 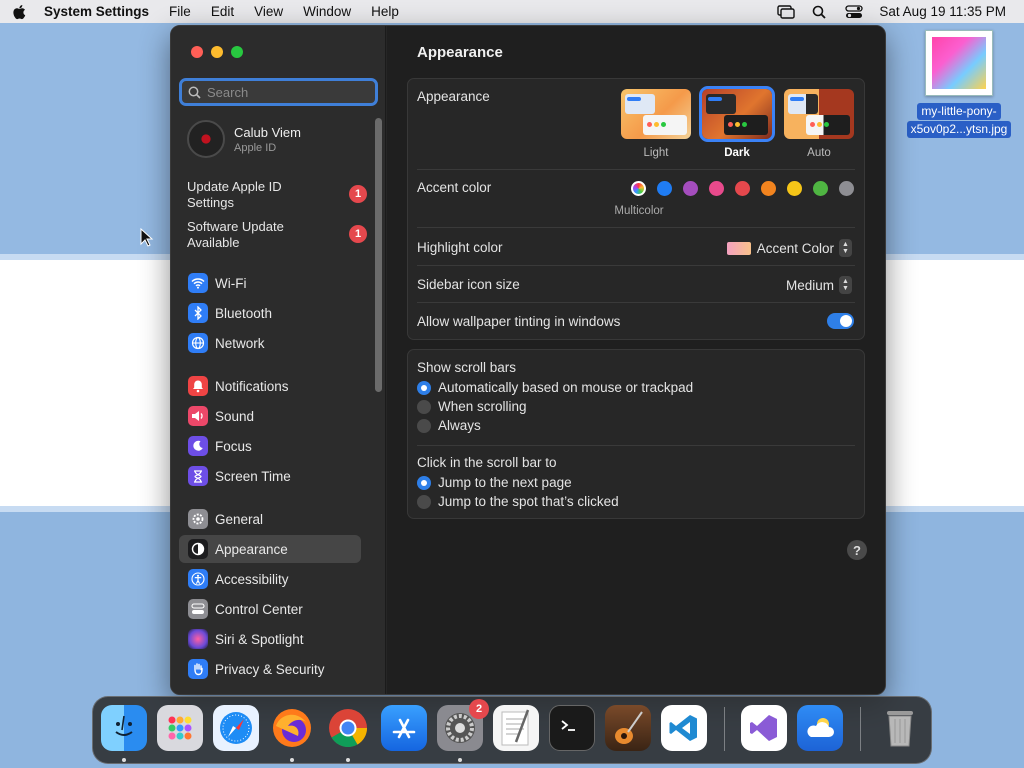 What do you see at coordinates (244, 139) in the screenshot?
I see `apple-id-account: Calub Viem Apple ID` at bounding box center [244, 139].